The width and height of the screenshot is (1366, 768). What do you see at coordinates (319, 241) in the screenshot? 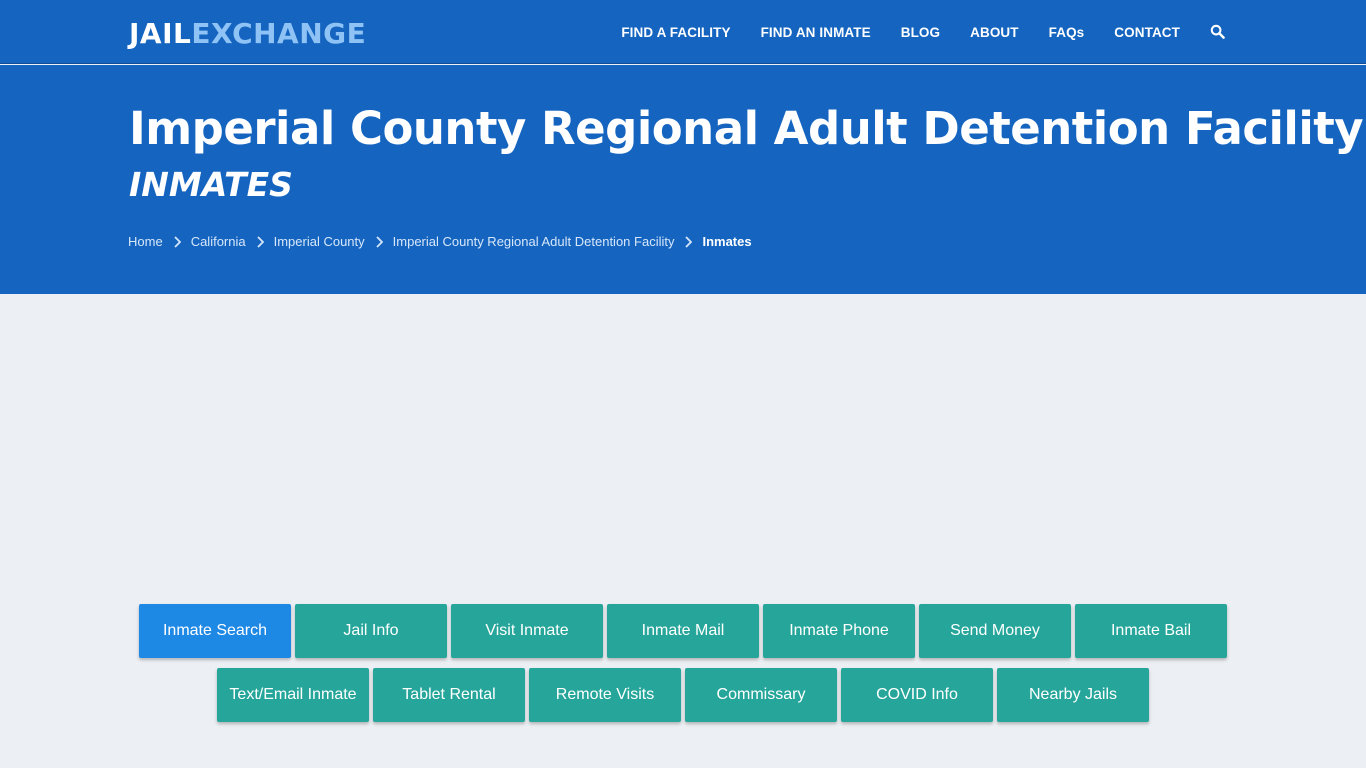
I see `breadcrumb-county: Imperial County` at bounding box center [319, 241].